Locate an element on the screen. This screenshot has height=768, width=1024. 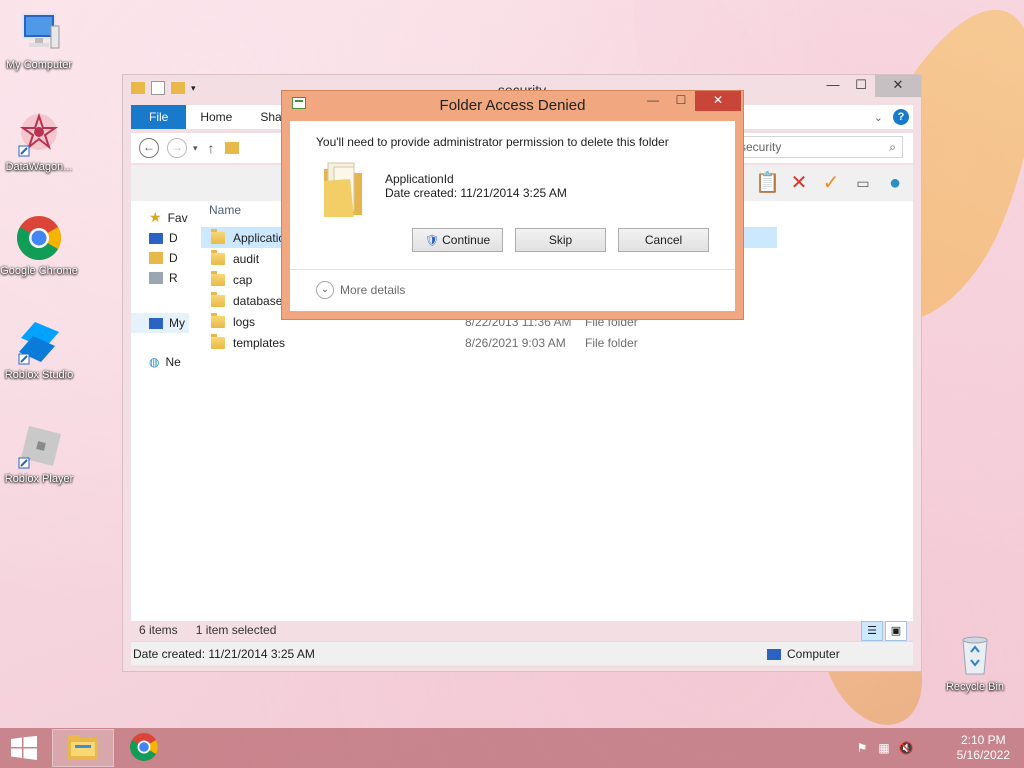
start-button is located at coordinates (24, 748).